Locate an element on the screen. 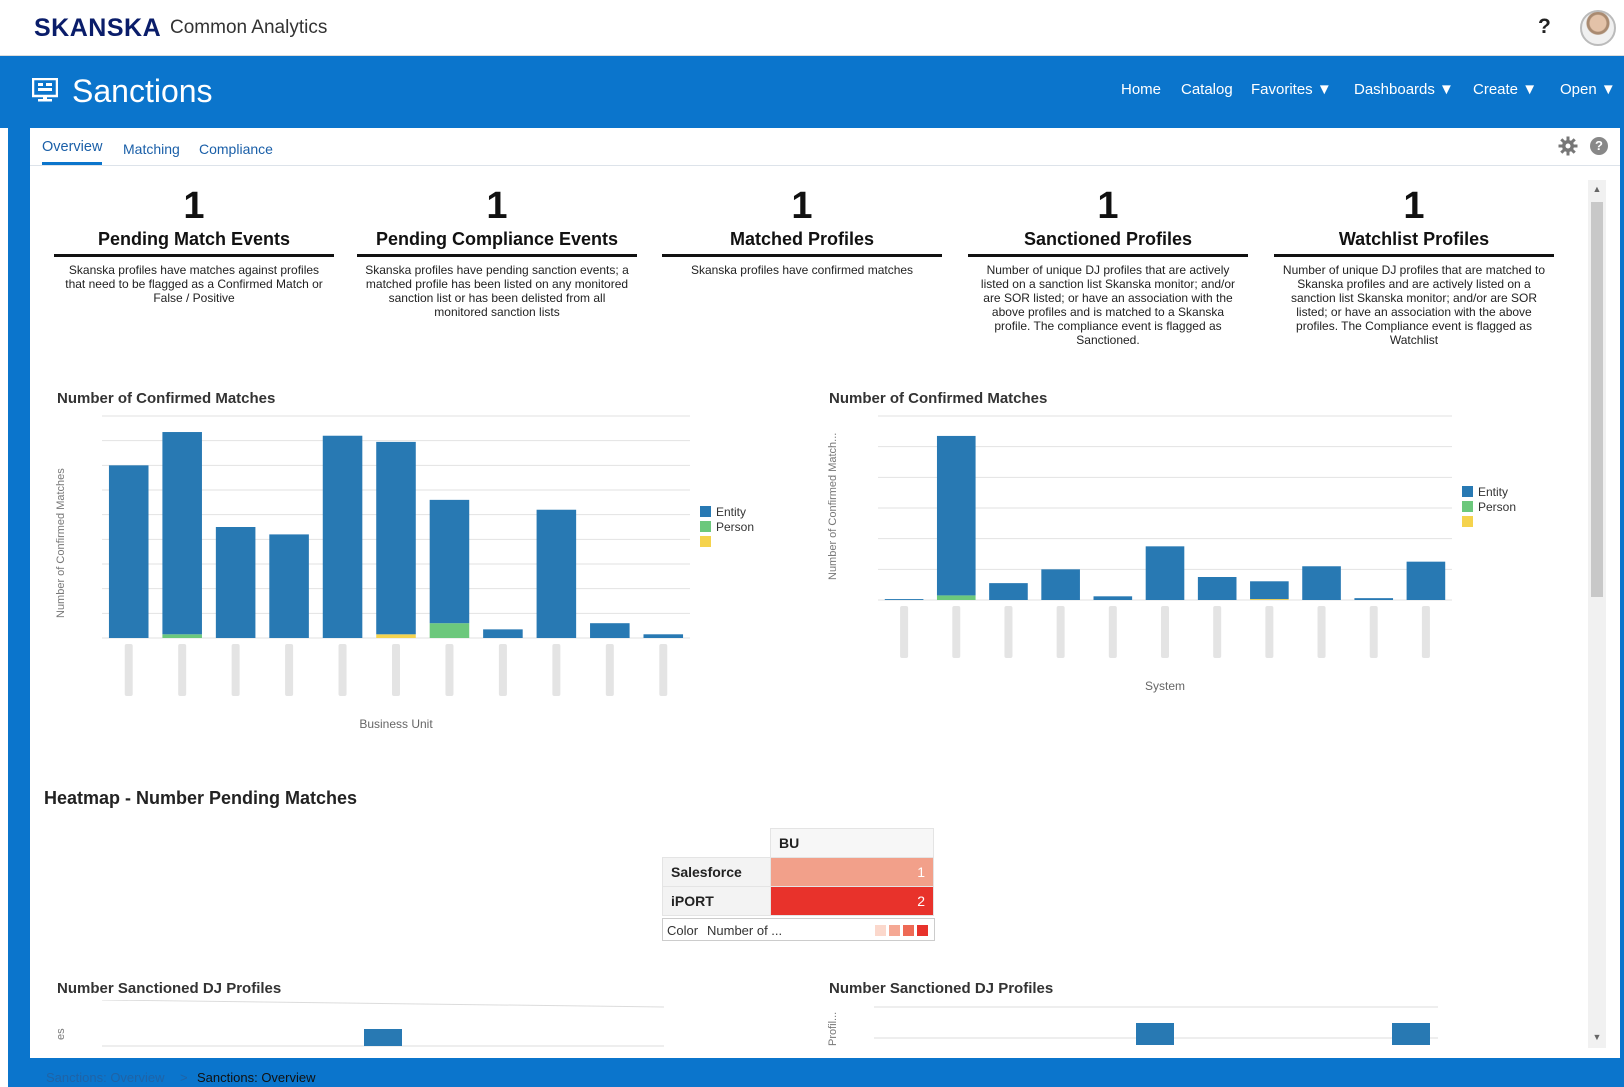 Image resolution: width=1624 pixels, height=1087 pixels. x-axis-label: System is located at coordinates (1165, 686).